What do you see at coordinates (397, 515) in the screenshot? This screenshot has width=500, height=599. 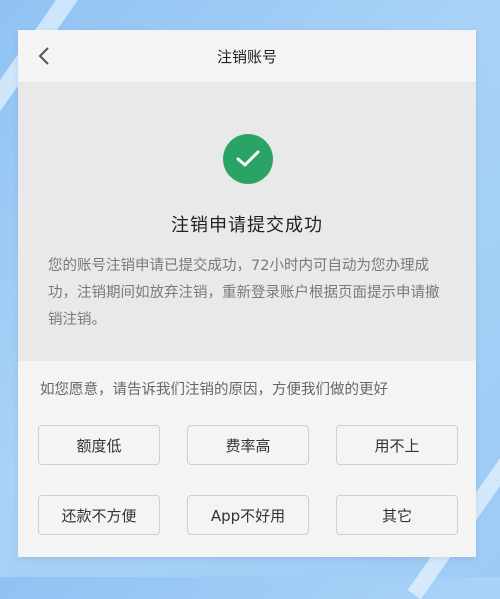 I see `reason-option-other: 其它` at bounding box center [397, 515].